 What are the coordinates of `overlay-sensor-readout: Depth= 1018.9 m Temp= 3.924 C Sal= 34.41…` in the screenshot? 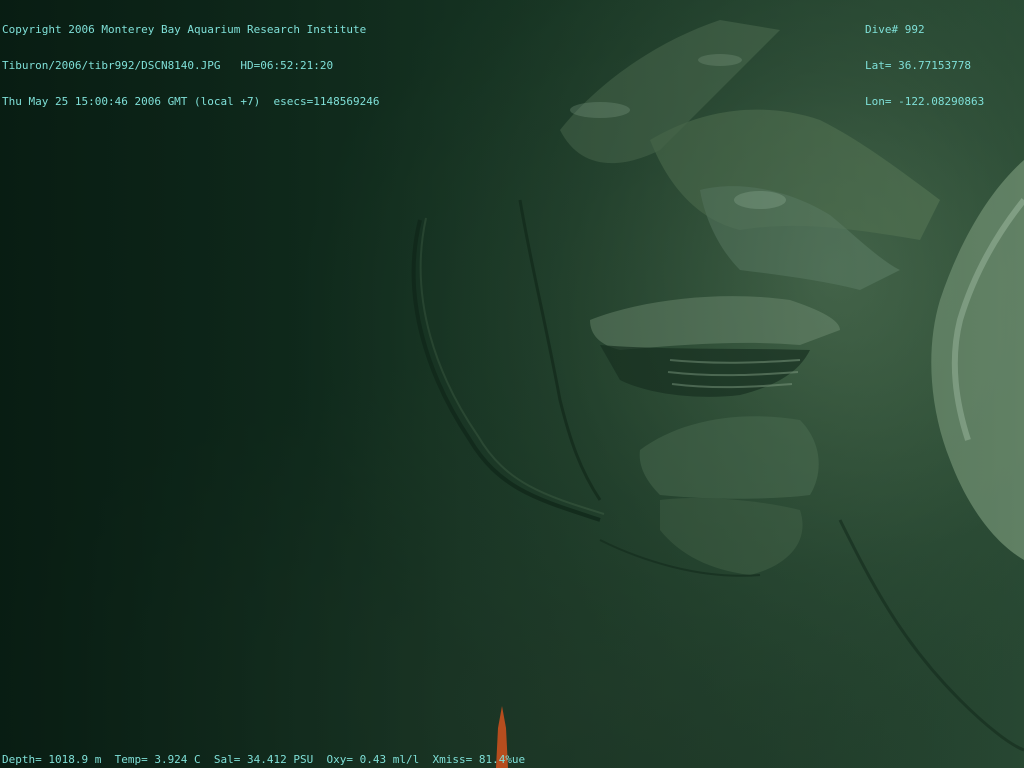 It's located at (264, 759).